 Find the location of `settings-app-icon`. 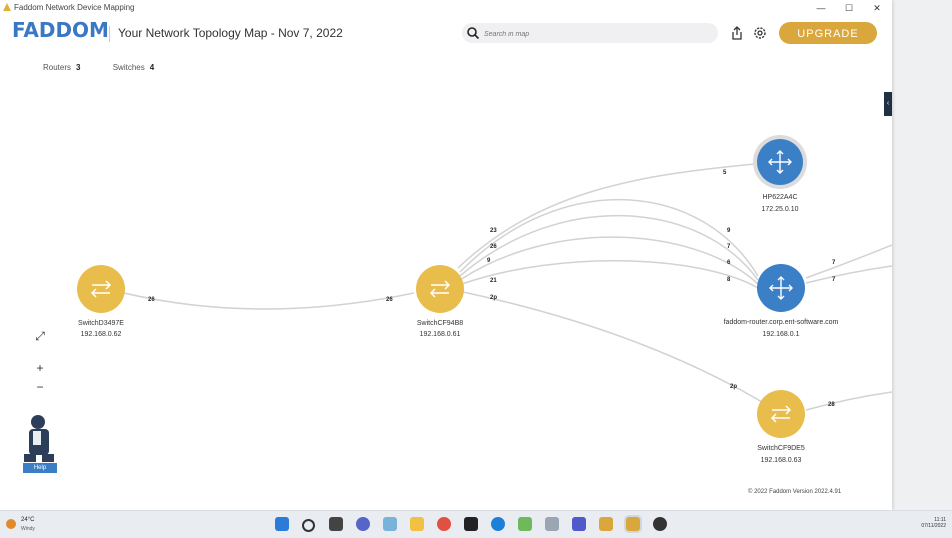

settings-app-icon is located at coordinates (390, 524).